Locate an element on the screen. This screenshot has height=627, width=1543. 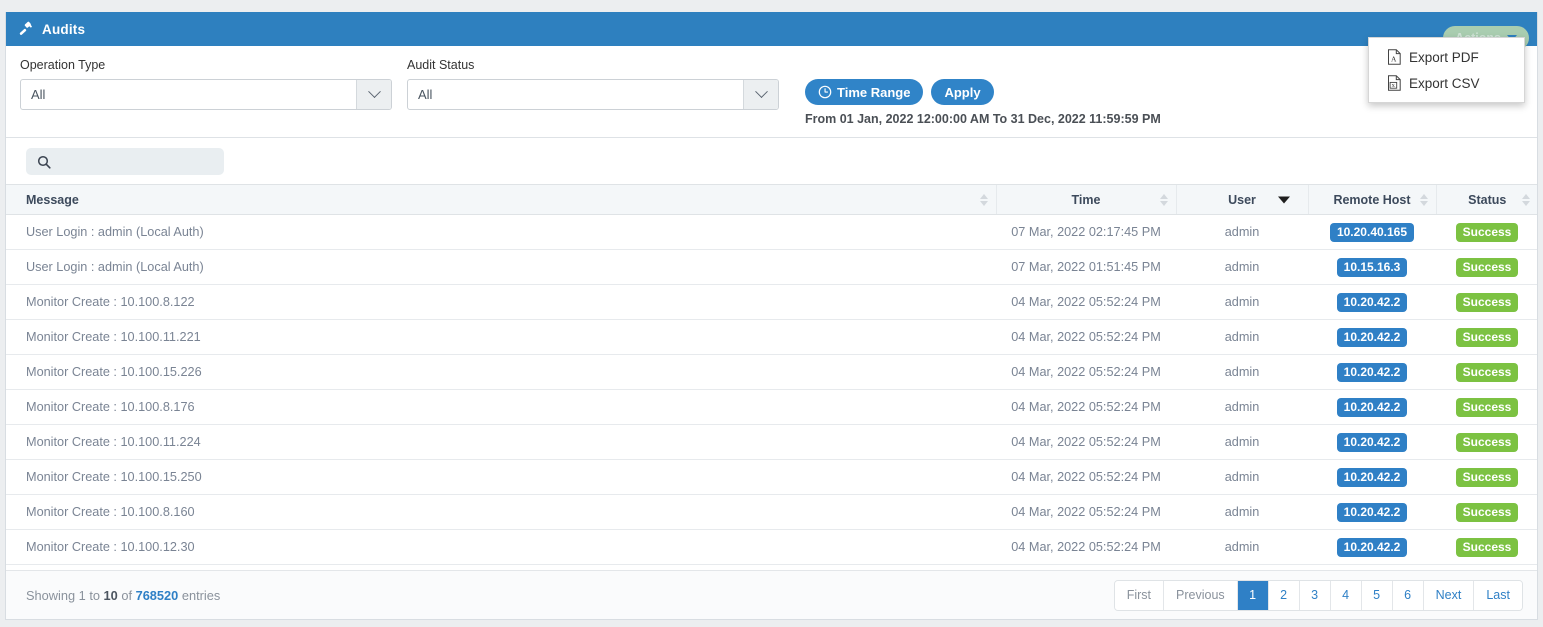
pagination-next: Next is located at coordinates (1449, 595).